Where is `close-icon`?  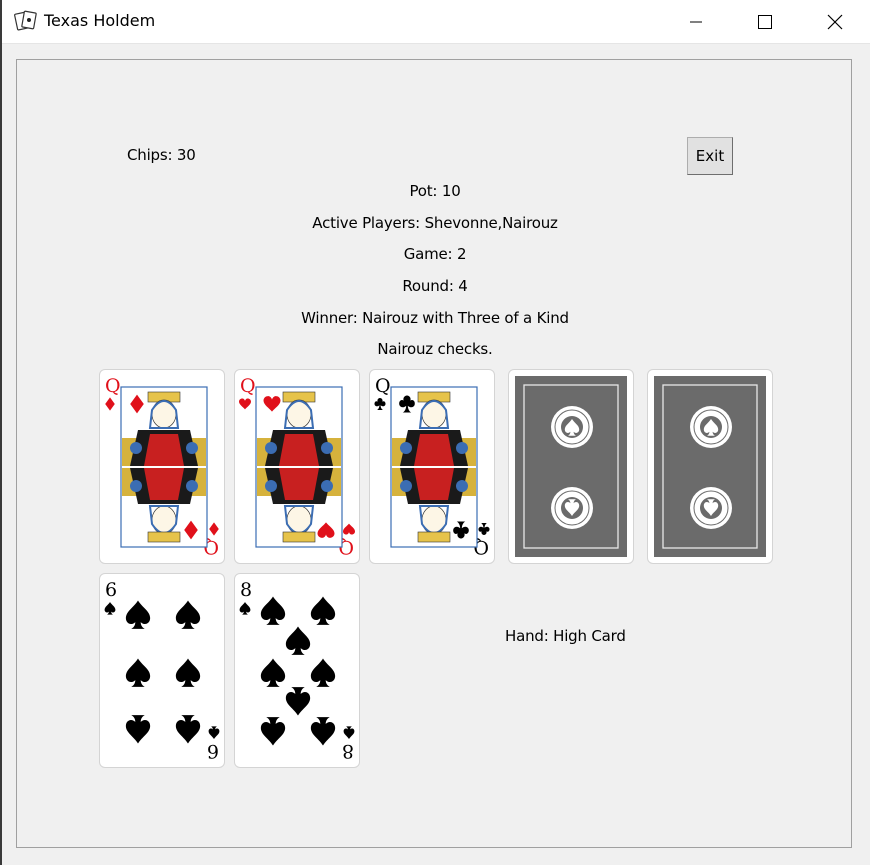 close-icon is located at coordinates (835, 21).